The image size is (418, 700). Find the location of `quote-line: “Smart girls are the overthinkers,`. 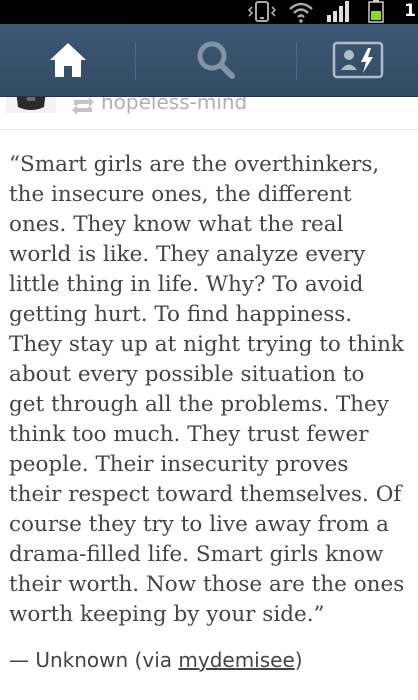

quote-line: “Smart girls are the overthinkers, is located at coordinates (194, 164).